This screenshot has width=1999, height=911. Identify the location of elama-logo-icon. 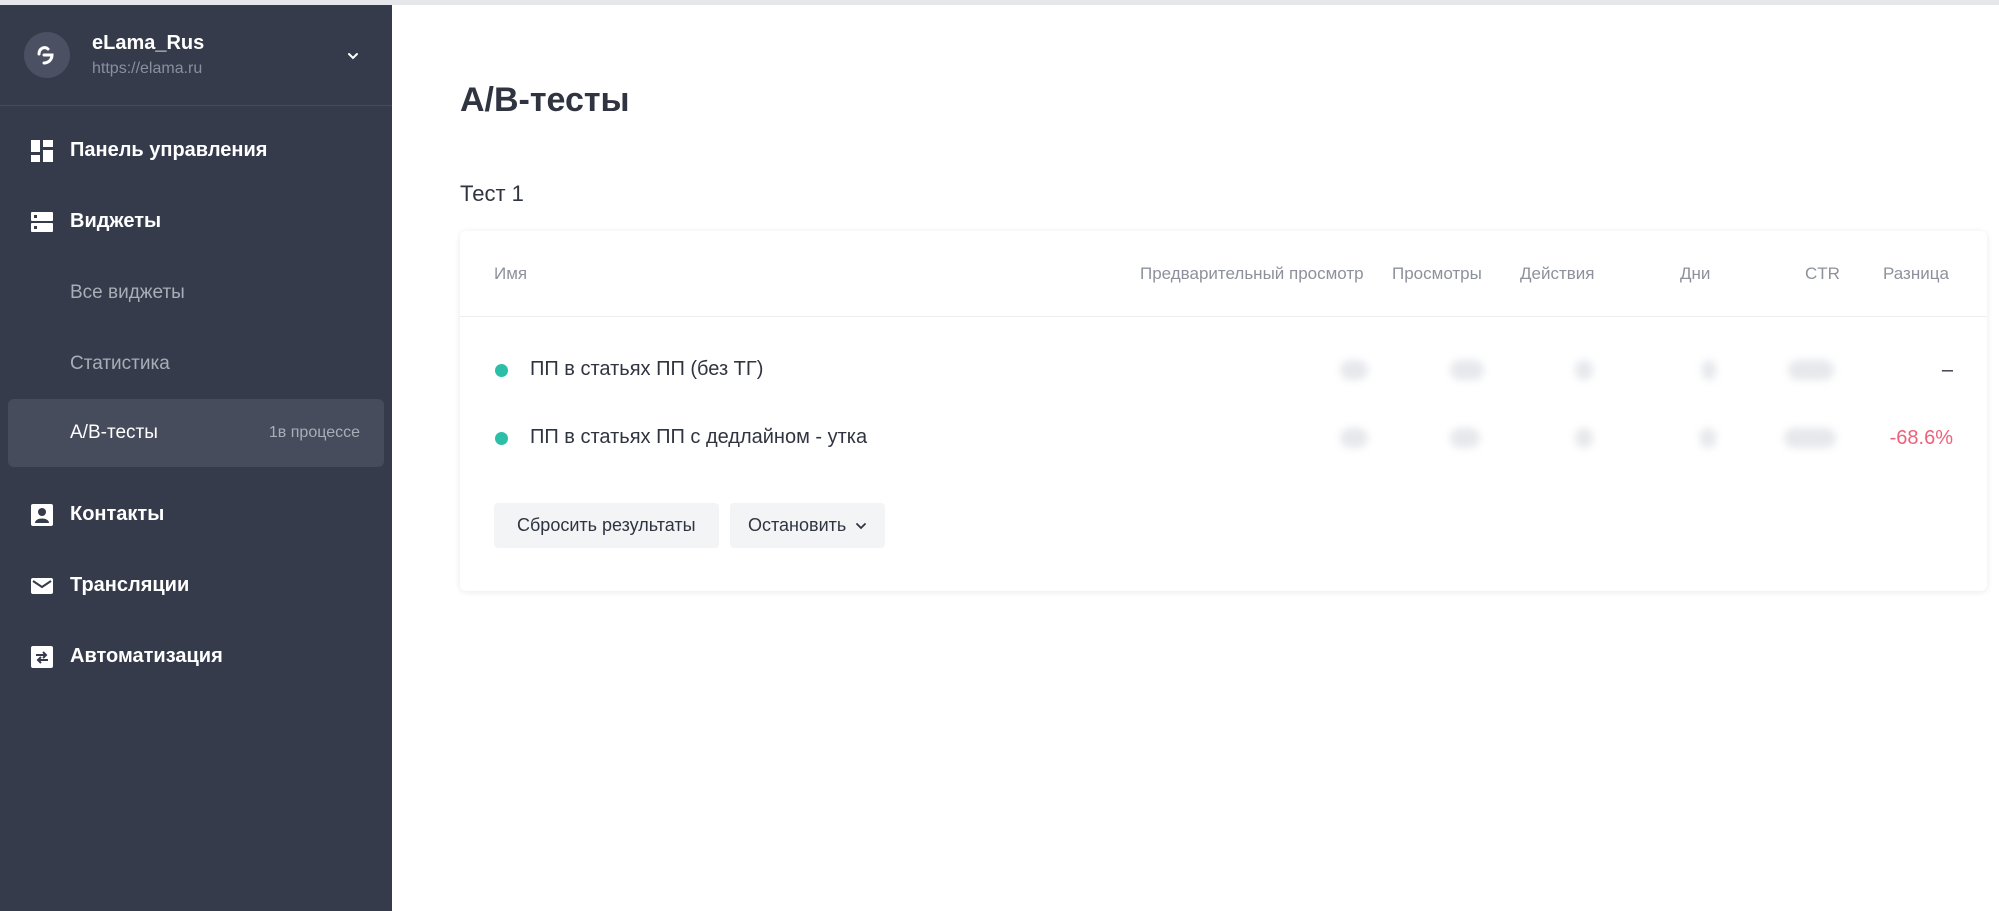
(47, 55).